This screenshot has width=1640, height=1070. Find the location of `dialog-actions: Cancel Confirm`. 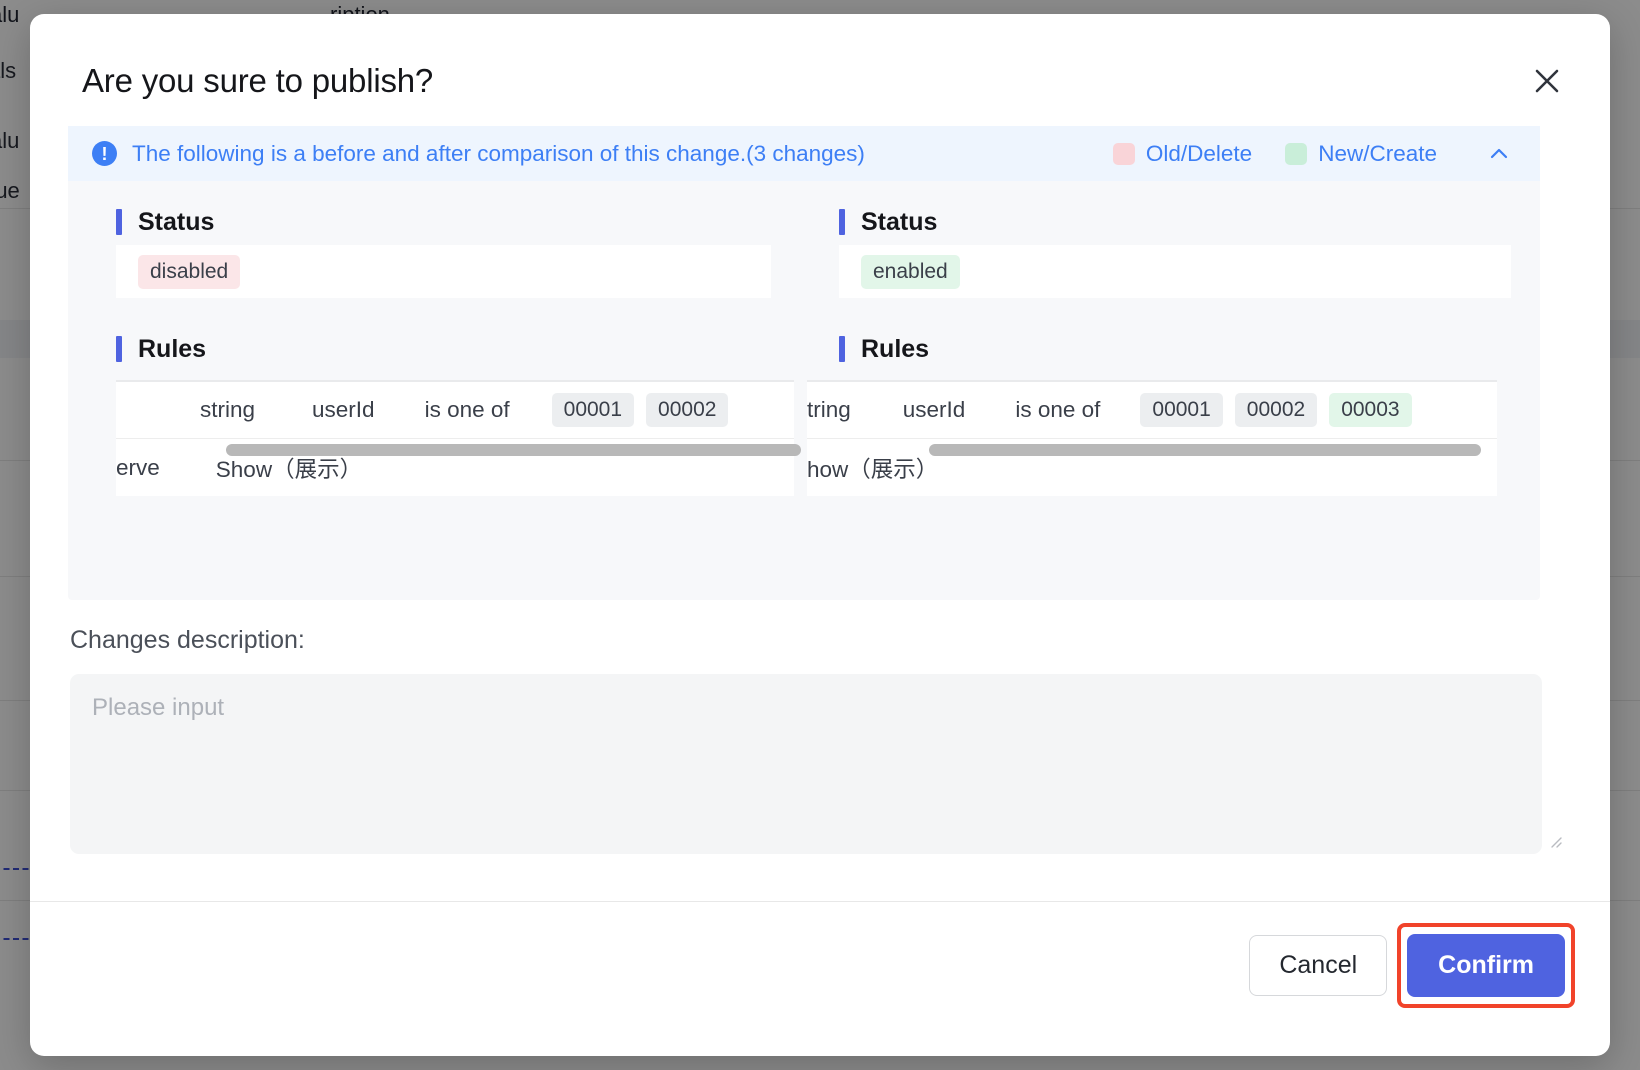

dialog-actions: Cancel Confirm is located at coordinates (1412, 965).